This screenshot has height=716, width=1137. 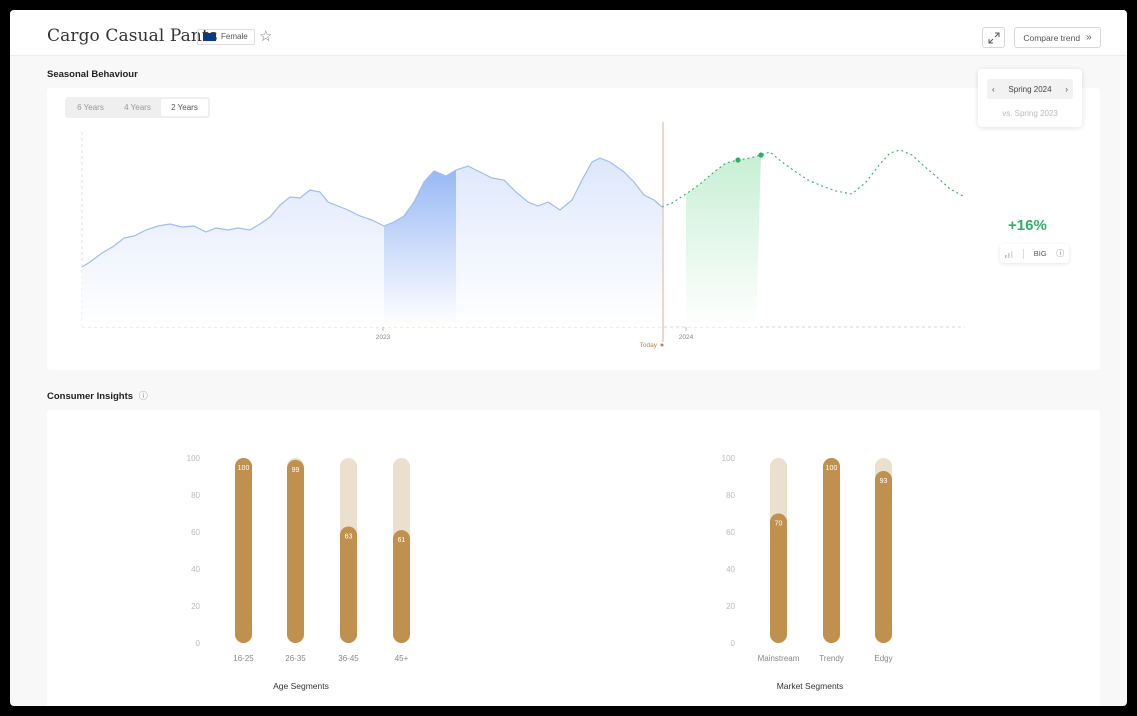 I want to click on tab-4-years: 4 Years, so click(x=137, y=107).